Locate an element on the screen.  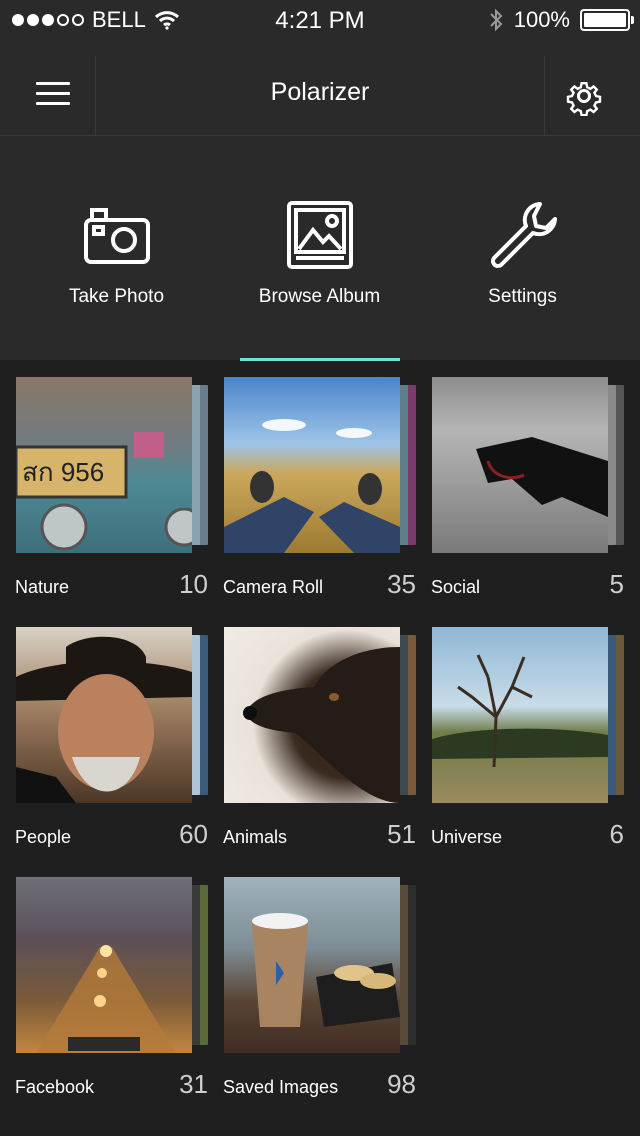
status-bar: BELL 4:21 PM 100% is located at coordinates (320, 20).